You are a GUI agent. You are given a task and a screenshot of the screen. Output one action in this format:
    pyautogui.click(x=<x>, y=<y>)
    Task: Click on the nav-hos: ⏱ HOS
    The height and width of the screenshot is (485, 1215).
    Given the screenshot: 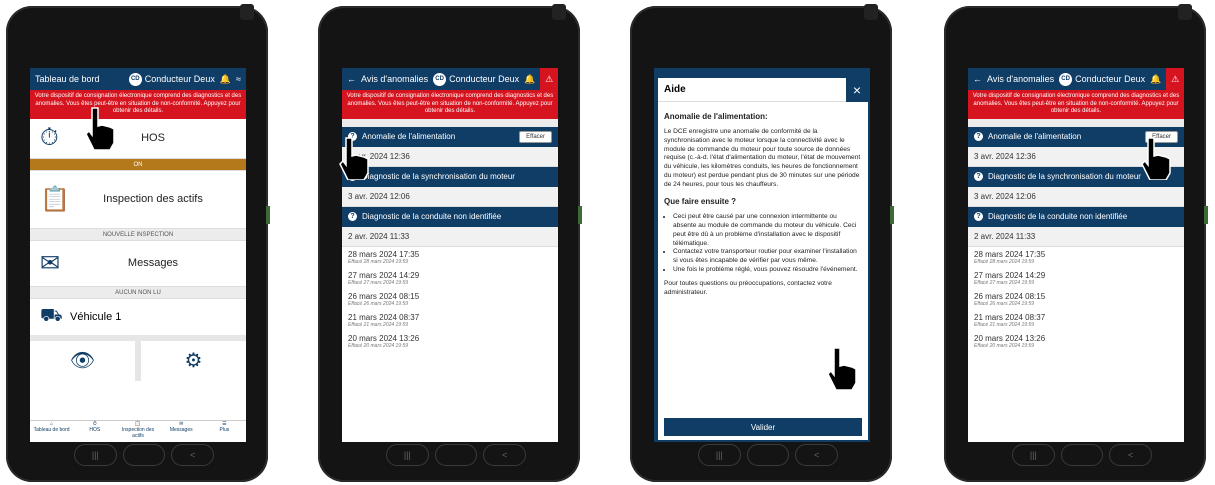 What is the action you would take?
    pyautogui.click(x=94, y=431)
    